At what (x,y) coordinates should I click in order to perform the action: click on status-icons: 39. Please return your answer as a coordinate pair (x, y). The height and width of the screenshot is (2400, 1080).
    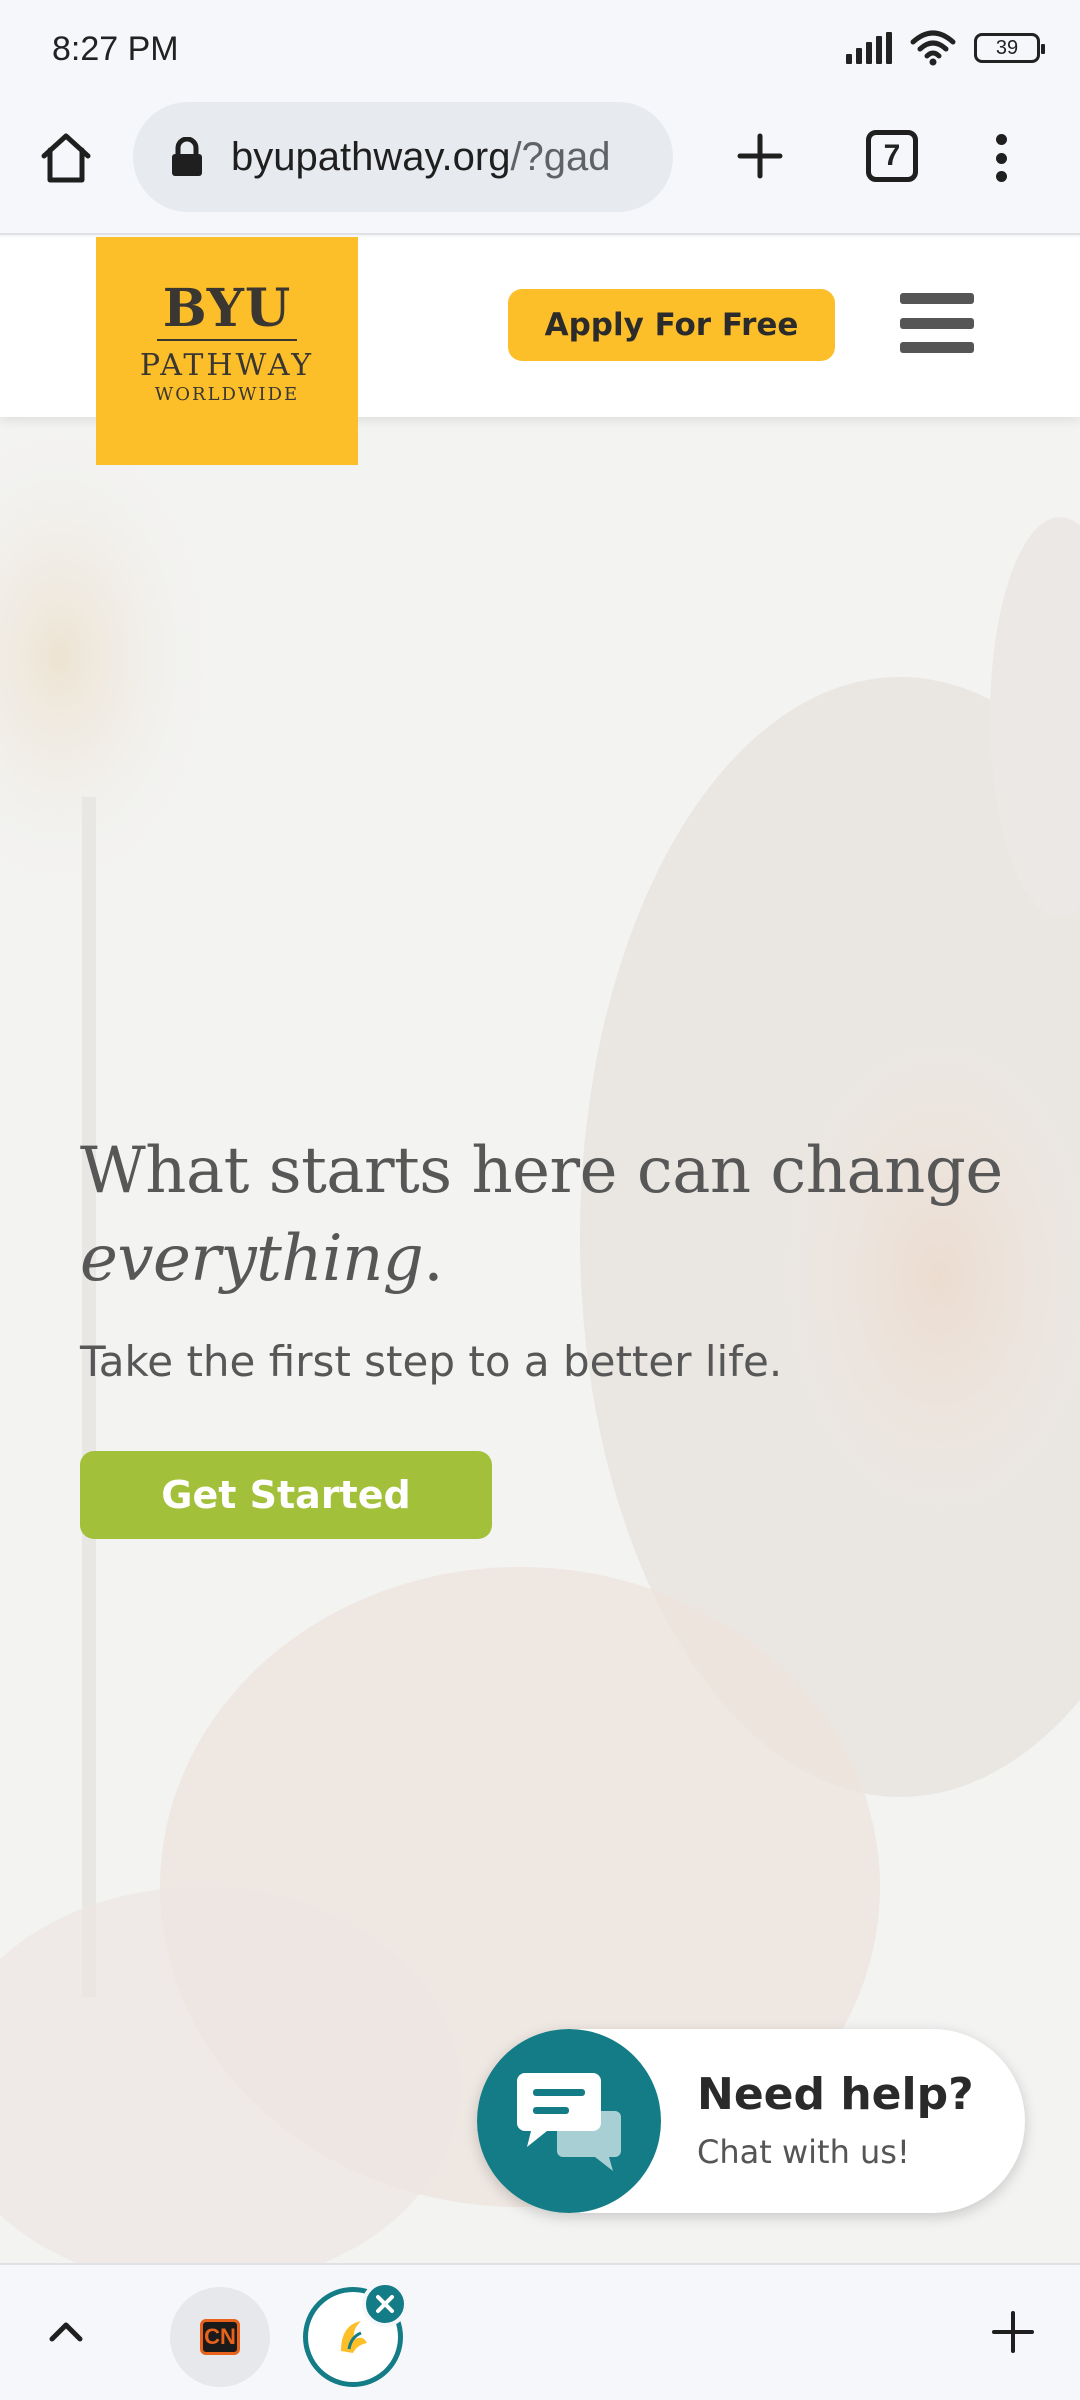
    Looking at the image, I should click on (945, 48).